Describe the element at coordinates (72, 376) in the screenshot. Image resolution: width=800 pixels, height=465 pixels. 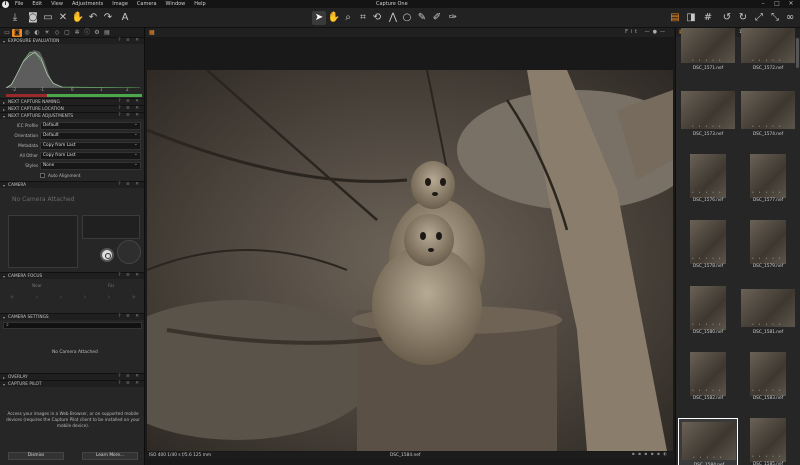
I see `overlay-header: ▸ OVERLAY ? ≡ ✕` at that location.